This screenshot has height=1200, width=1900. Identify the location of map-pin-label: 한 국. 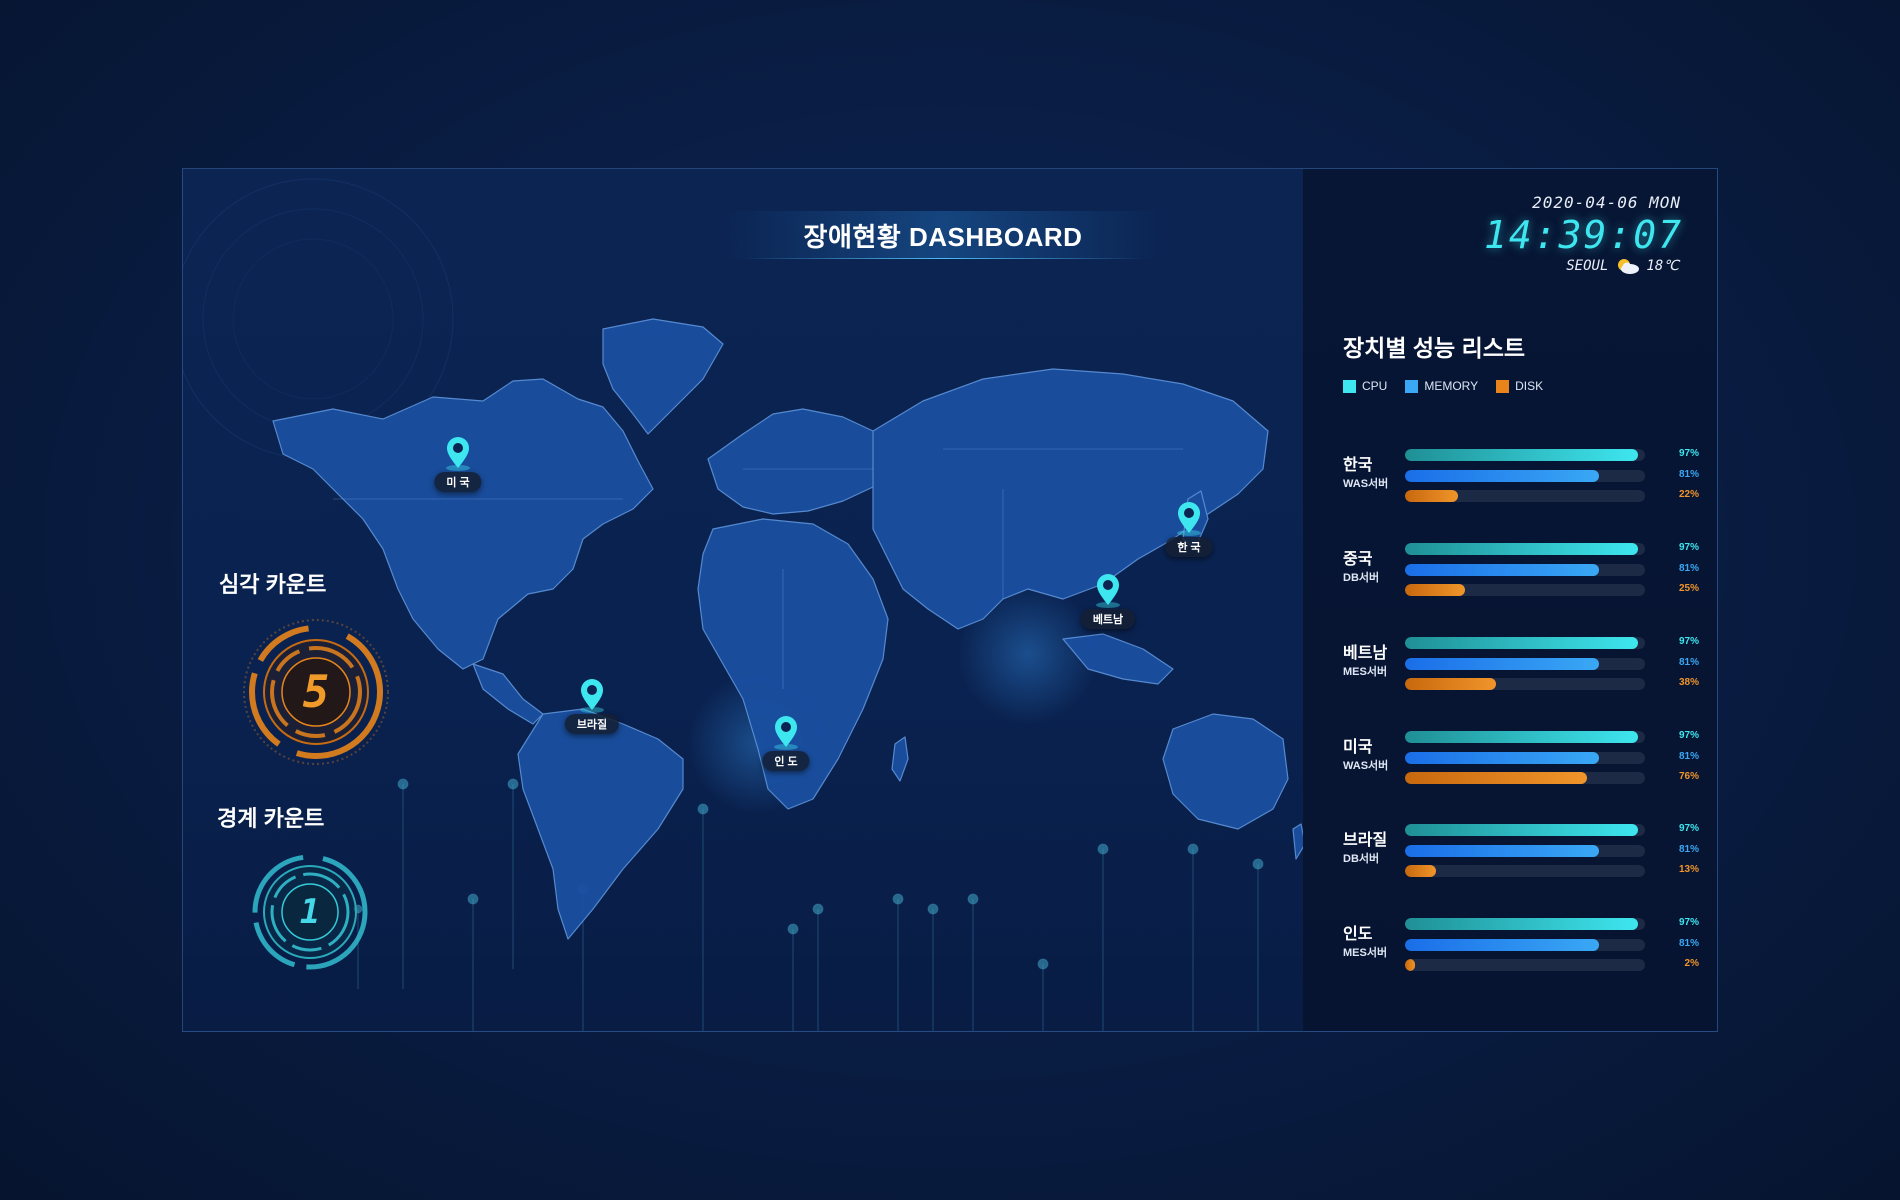
(1189, 547).